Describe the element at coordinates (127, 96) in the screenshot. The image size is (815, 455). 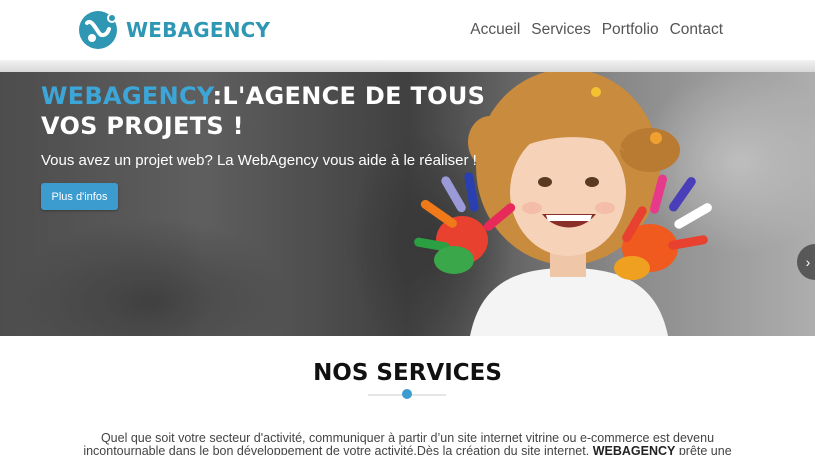
I see `hero-title-brand: WEBAGENCY` at that location.